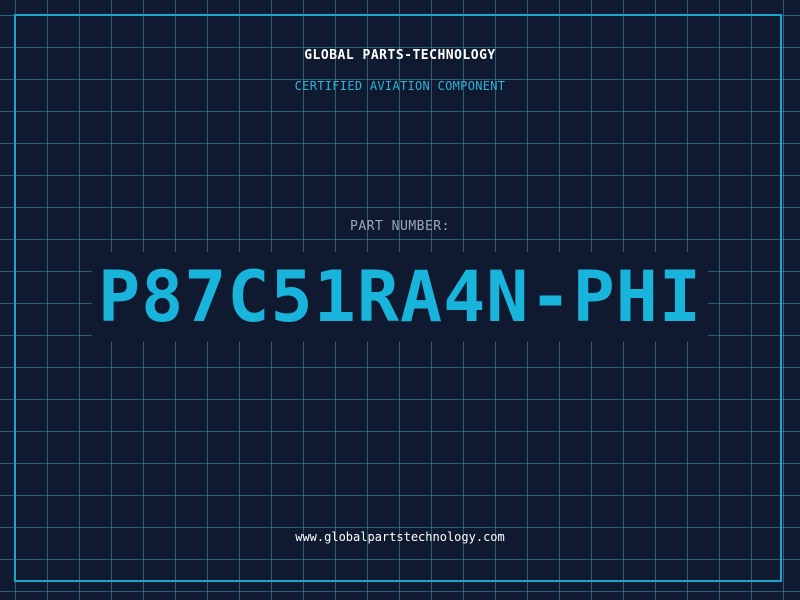 This screenshot has width=800, height=600. What do you see at coordinates (400, 226) in the screenshot?
I see `part-number-label: PART NUMBER:` at bounding box center [400, 226].